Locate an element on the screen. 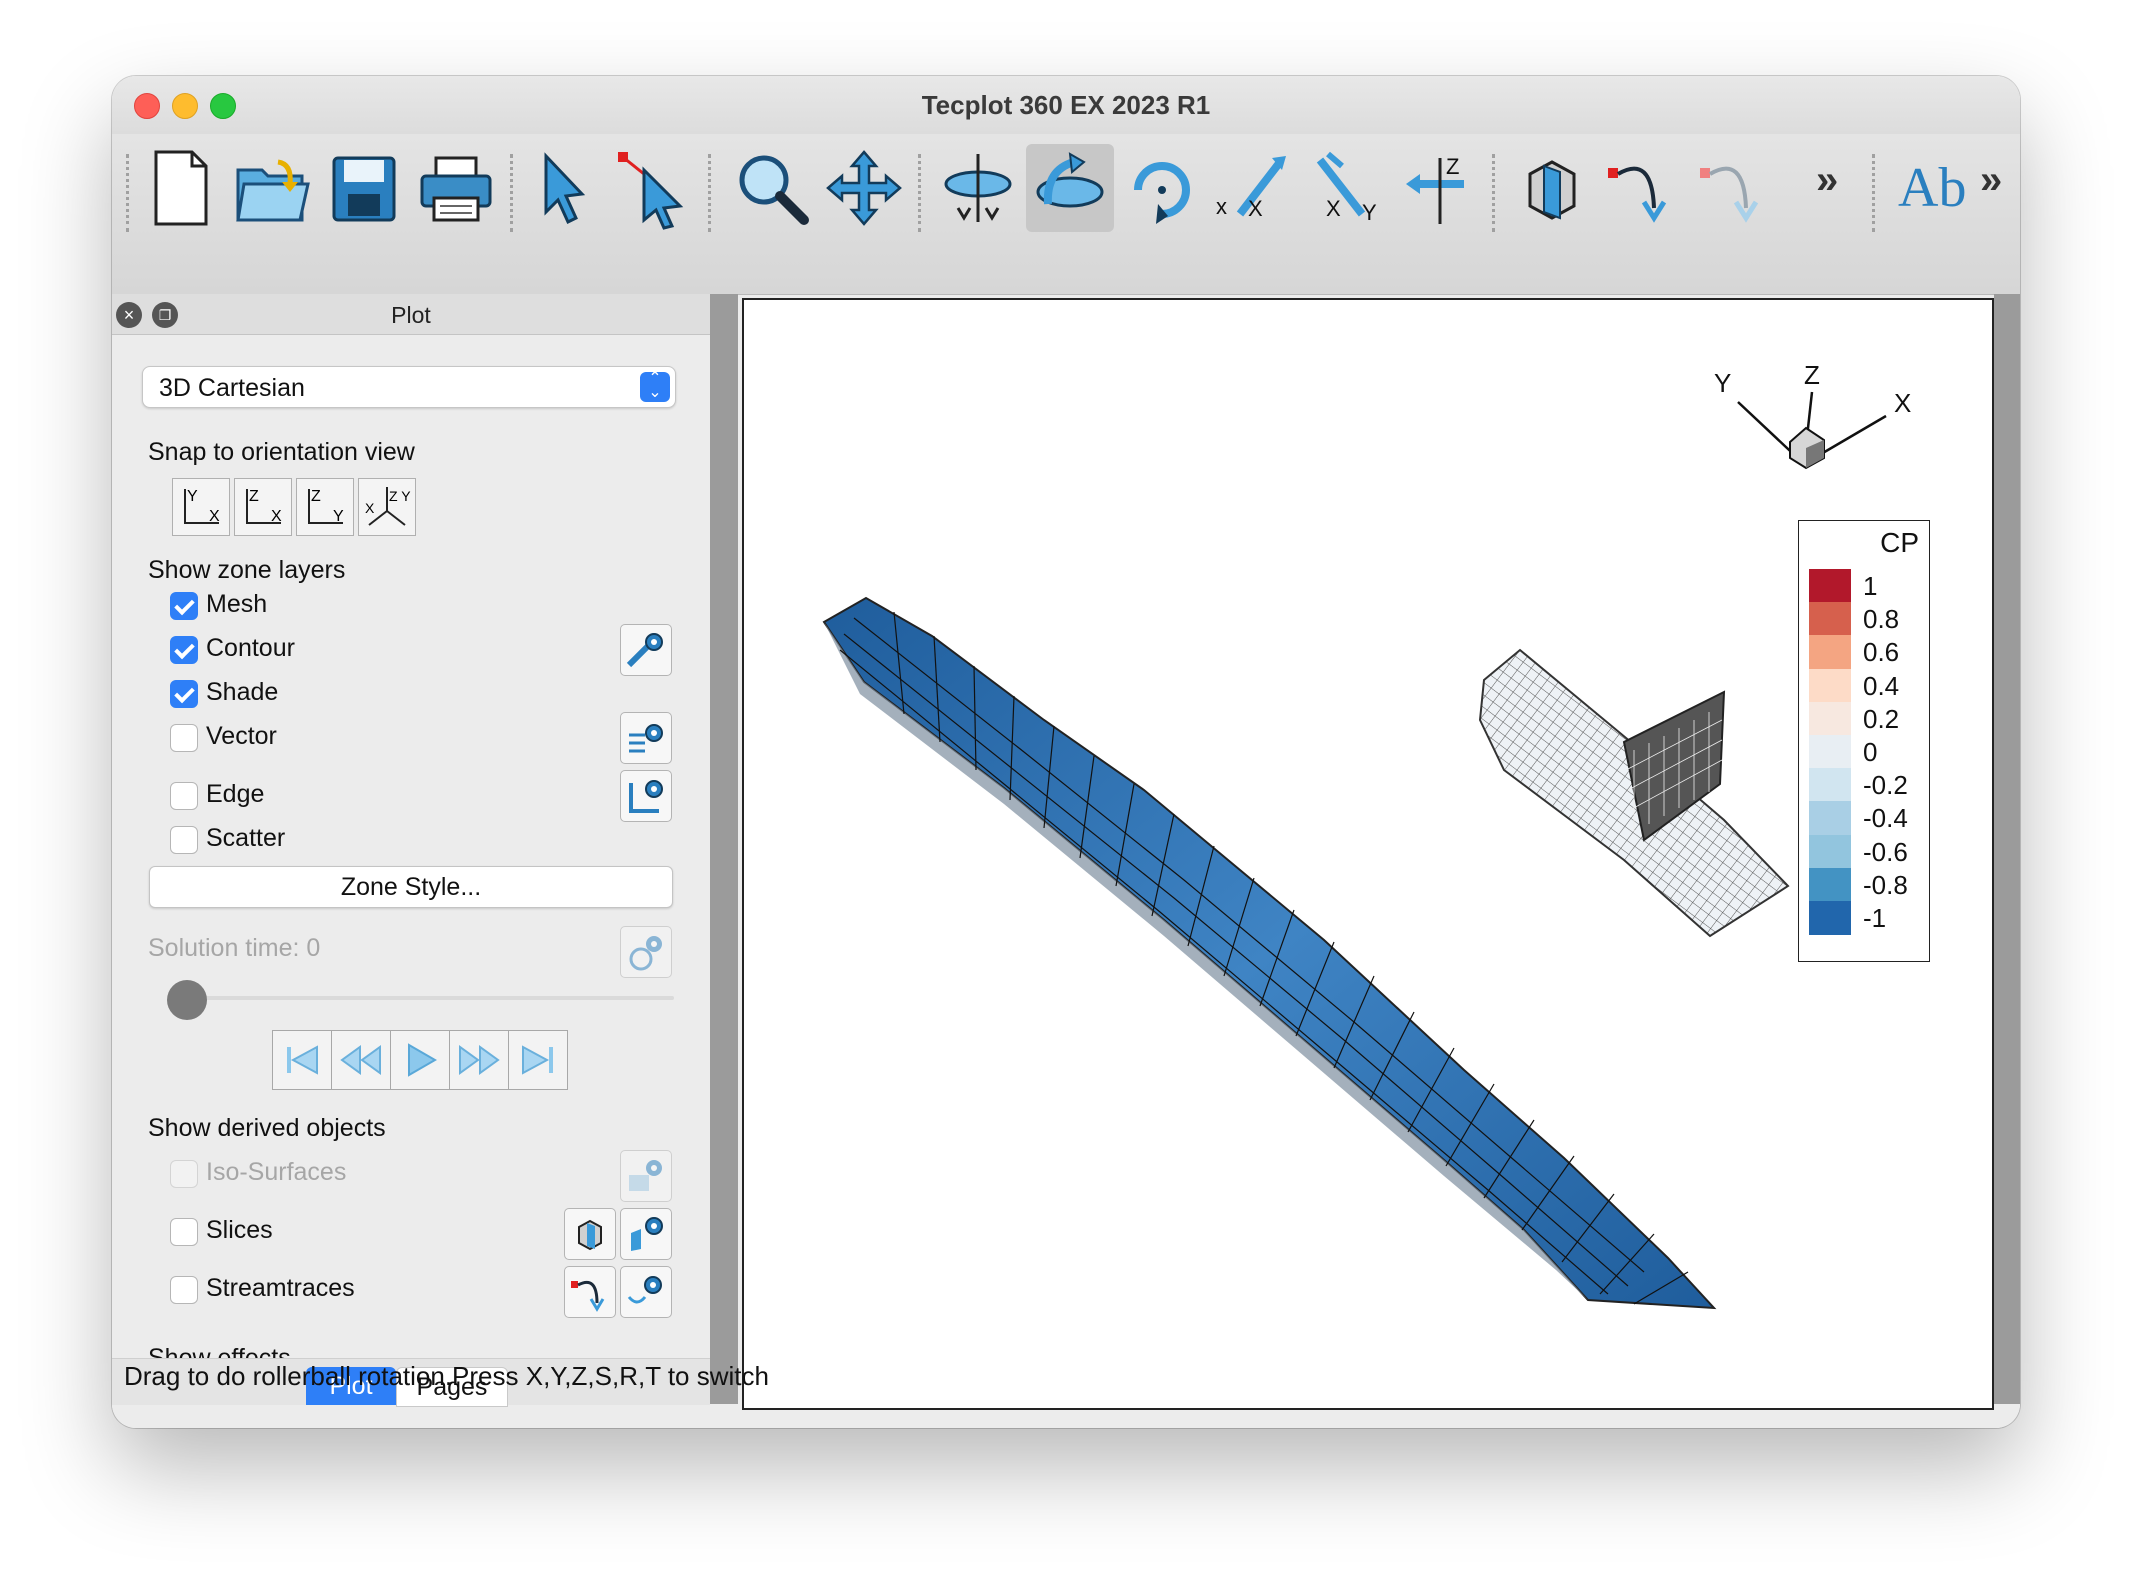 This screenshot has width=2132, height=1576. previous-frame-button is located at coordinates (361, 1060).